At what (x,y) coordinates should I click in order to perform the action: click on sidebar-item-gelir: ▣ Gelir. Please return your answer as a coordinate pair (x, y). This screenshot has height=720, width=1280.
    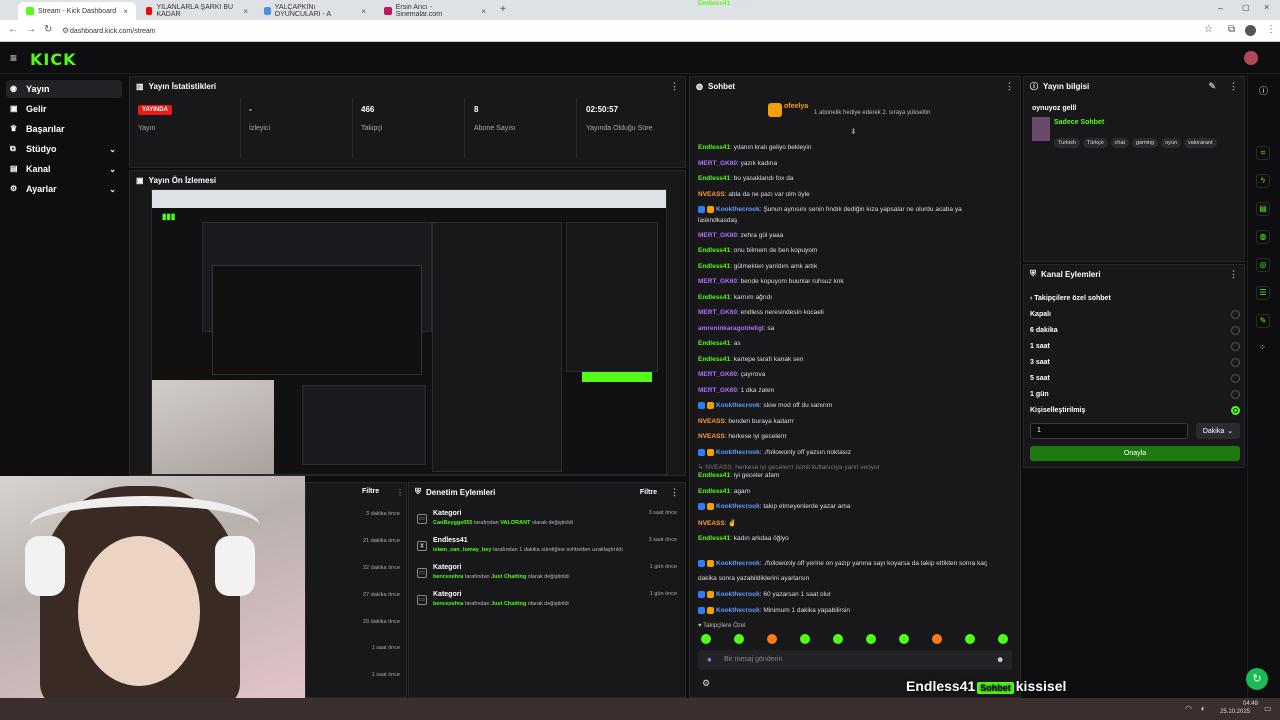
    Looking at the image, I should click on (64, 109).